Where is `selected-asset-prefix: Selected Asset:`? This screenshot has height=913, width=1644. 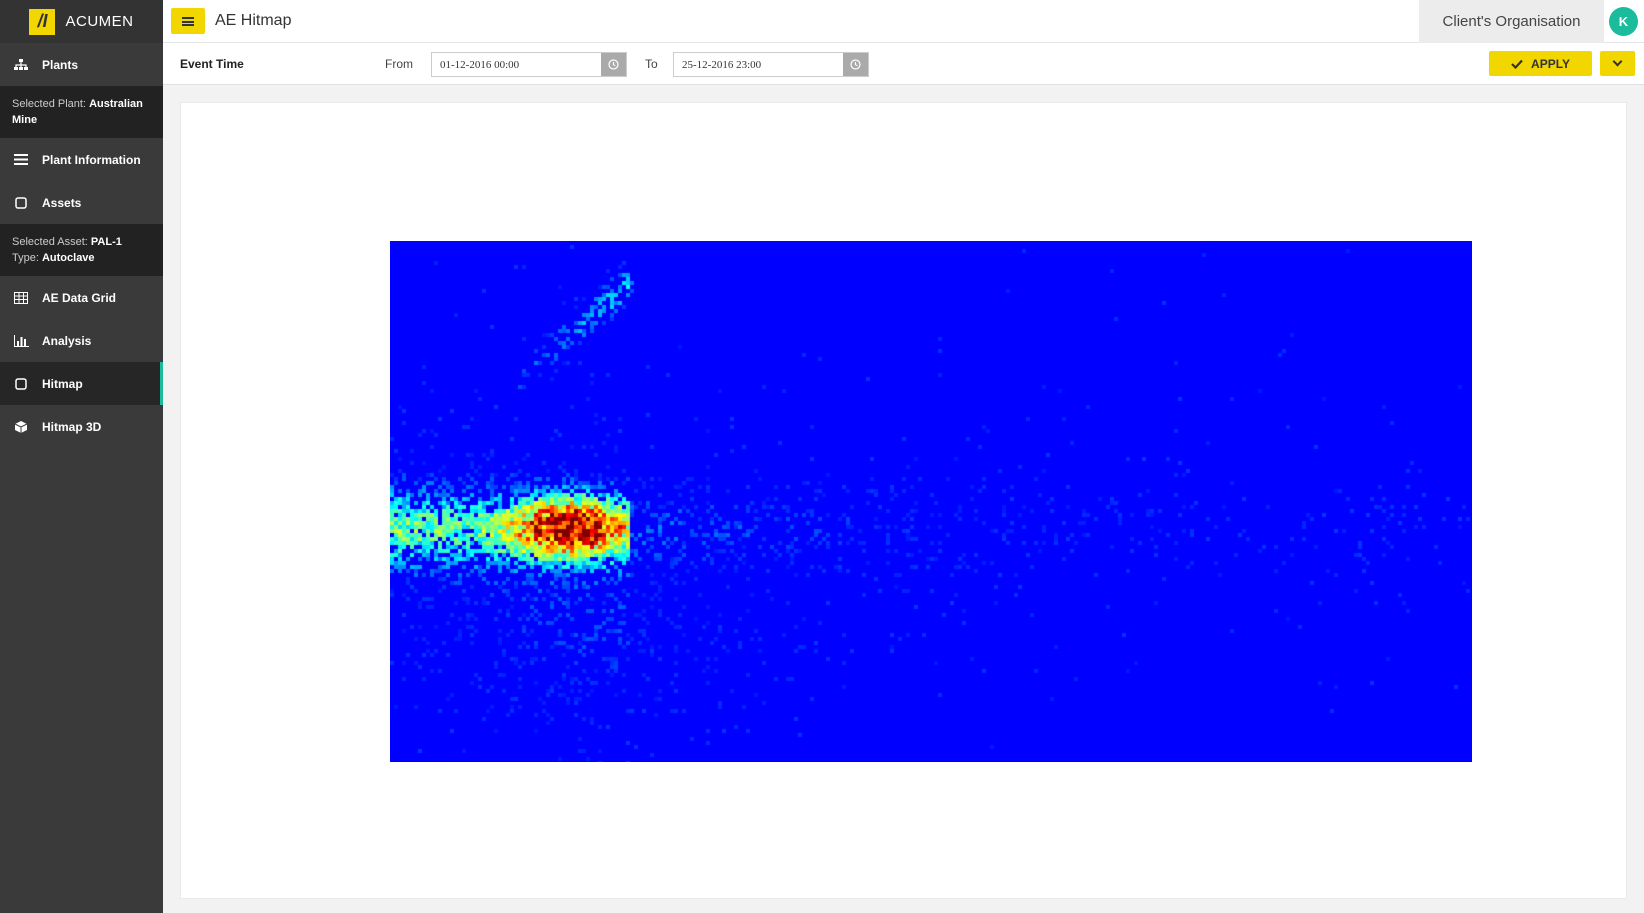 selected-asset-prefix: Selected Asset: is located at coordinates (51, 242).